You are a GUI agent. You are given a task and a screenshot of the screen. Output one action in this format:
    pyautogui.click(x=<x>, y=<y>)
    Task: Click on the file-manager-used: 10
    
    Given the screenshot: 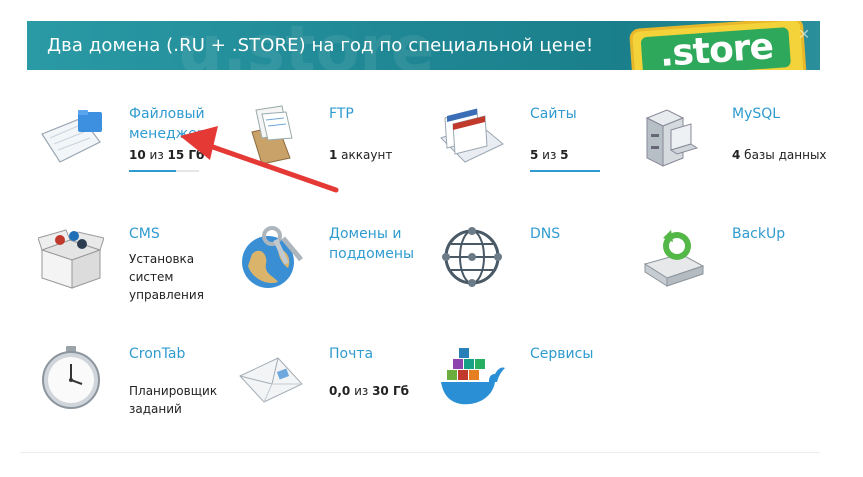 What is the action you would take?
    pyautogui.click(x=137, y=155)
    